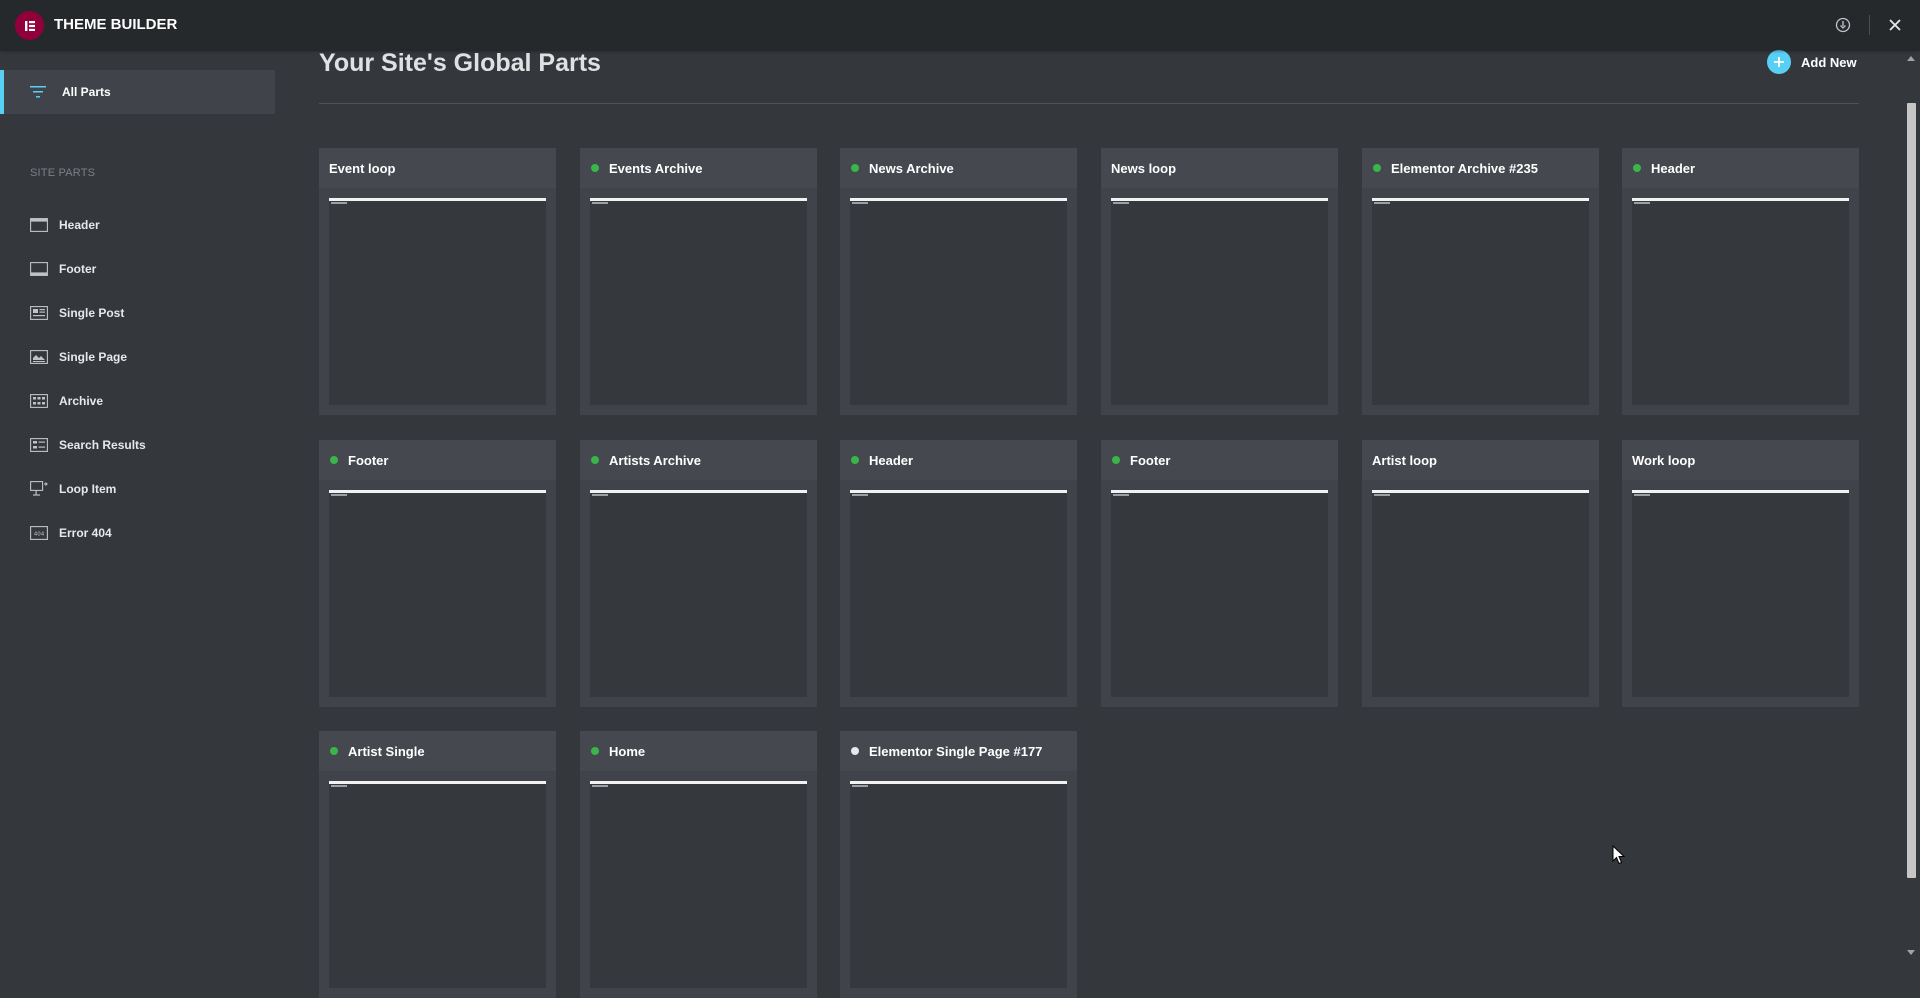 The height and width of the screenshot is (998, 1920). I want to click on sidebar-item-footer: Footer, so click(145, 269).